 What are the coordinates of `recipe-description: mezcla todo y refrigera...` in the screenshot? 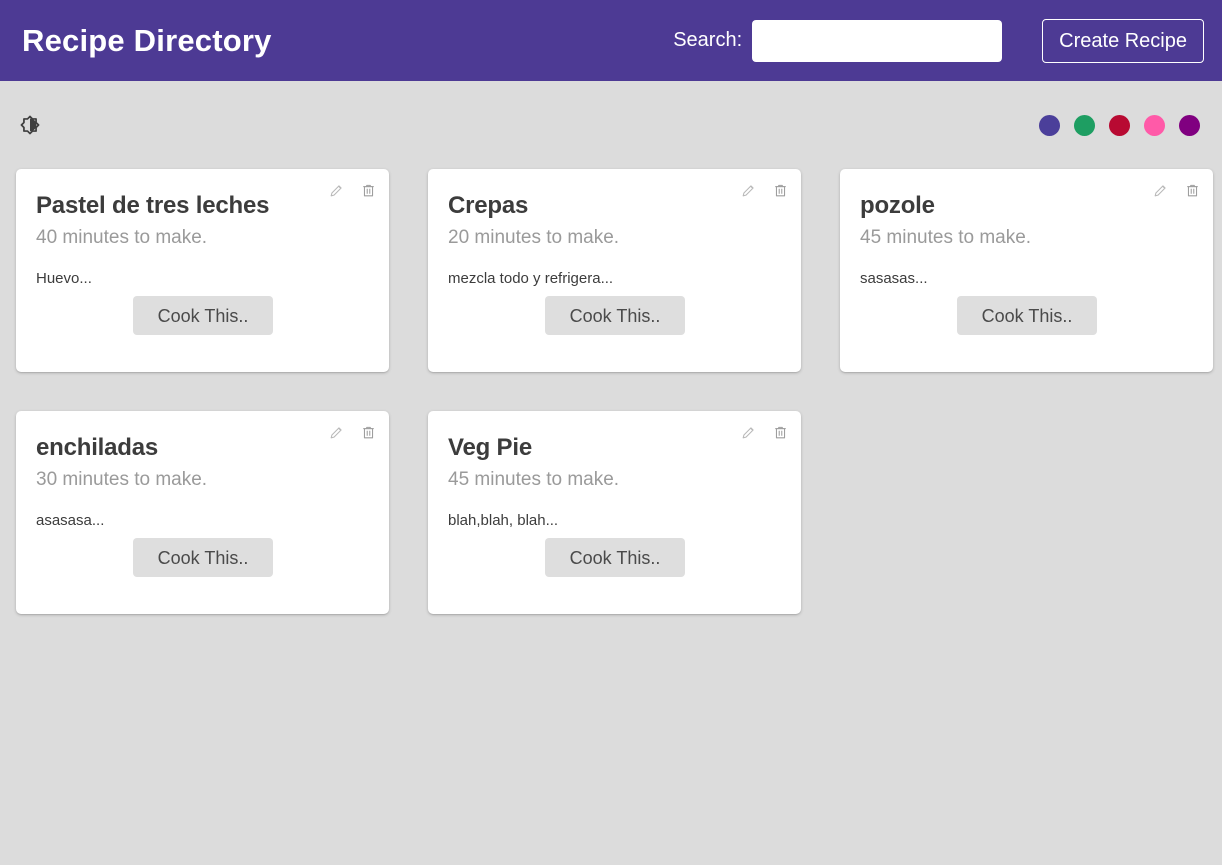 It's located at (531, 279).